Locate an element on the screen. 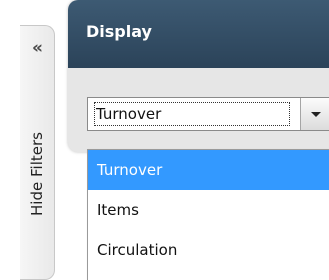  dropdown-button is located at coordinates (314, 114).